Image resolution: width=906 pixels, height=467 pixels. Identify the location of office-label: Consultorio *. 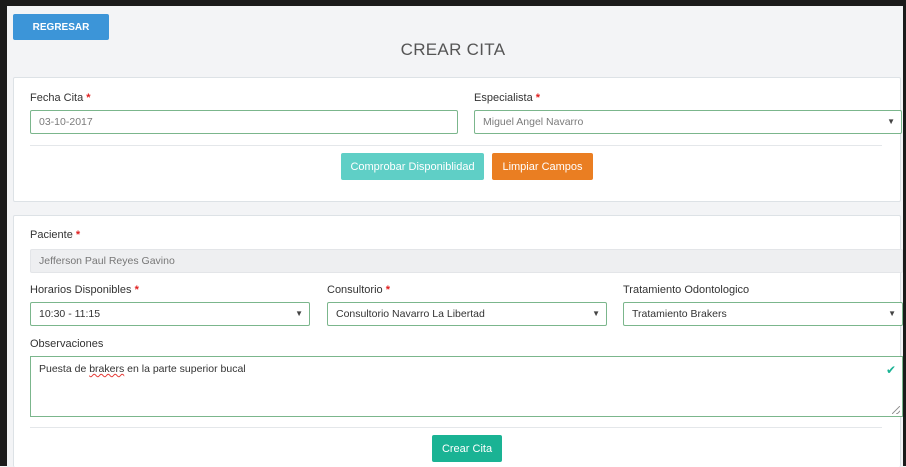
(358, 290).